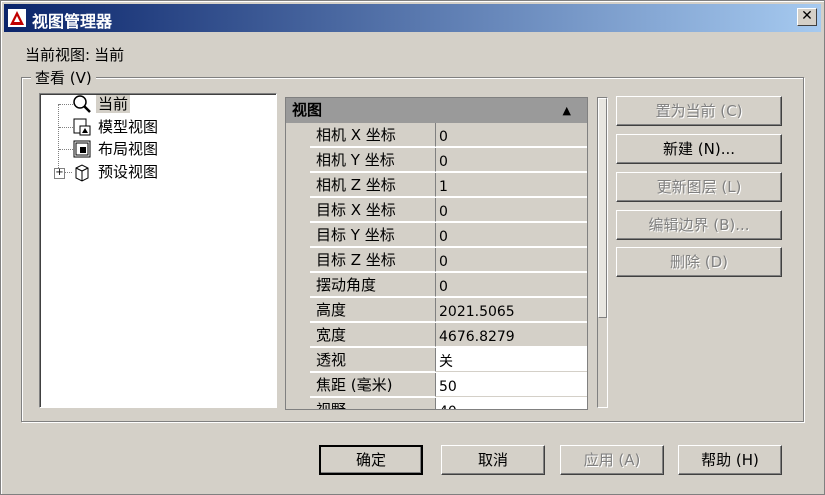 The height and width of the screenshot is (495, 825). I want to click on property-row: 视野 40, so click(436, 403).